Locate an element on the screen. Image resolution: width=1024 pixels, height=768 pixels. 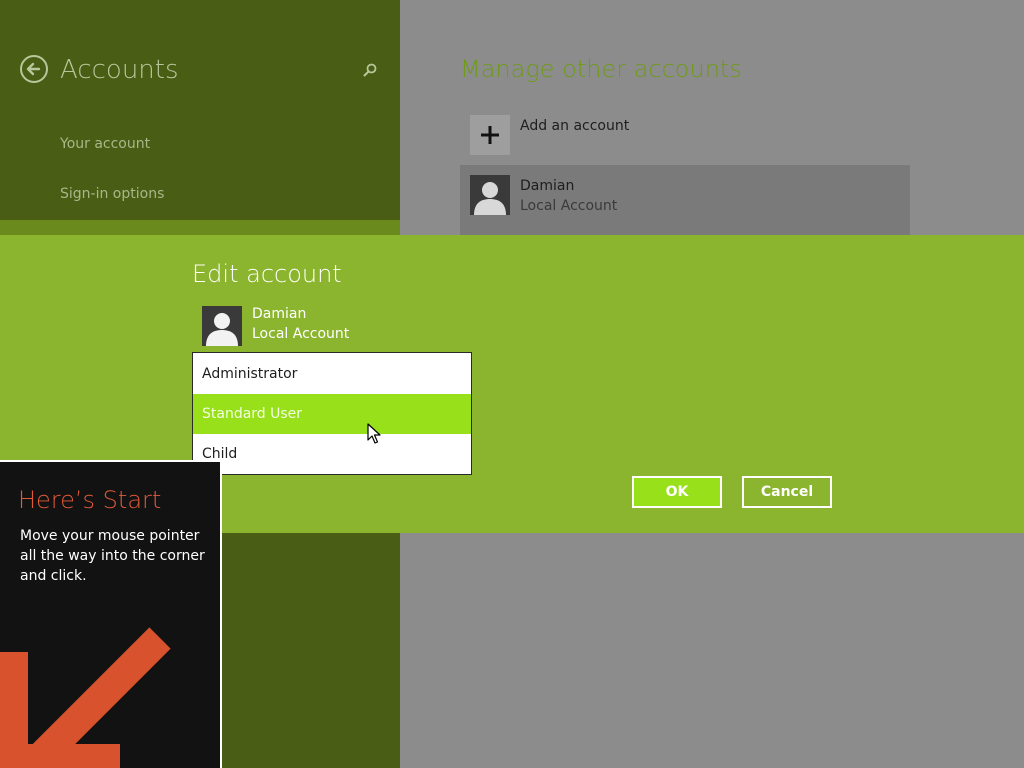
account-type-dropdown: Administrator Standard User Child is located at coordinates (332, 413).